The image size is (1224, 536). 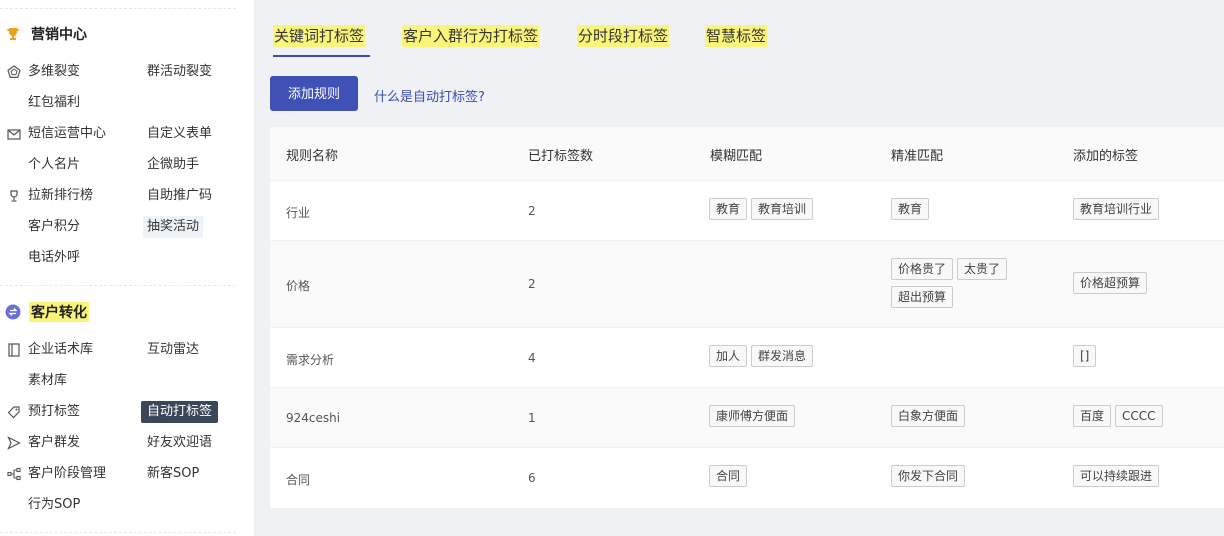 I want to click on sidebar-item-label: 互动雷达, so click(x=173, y=349).